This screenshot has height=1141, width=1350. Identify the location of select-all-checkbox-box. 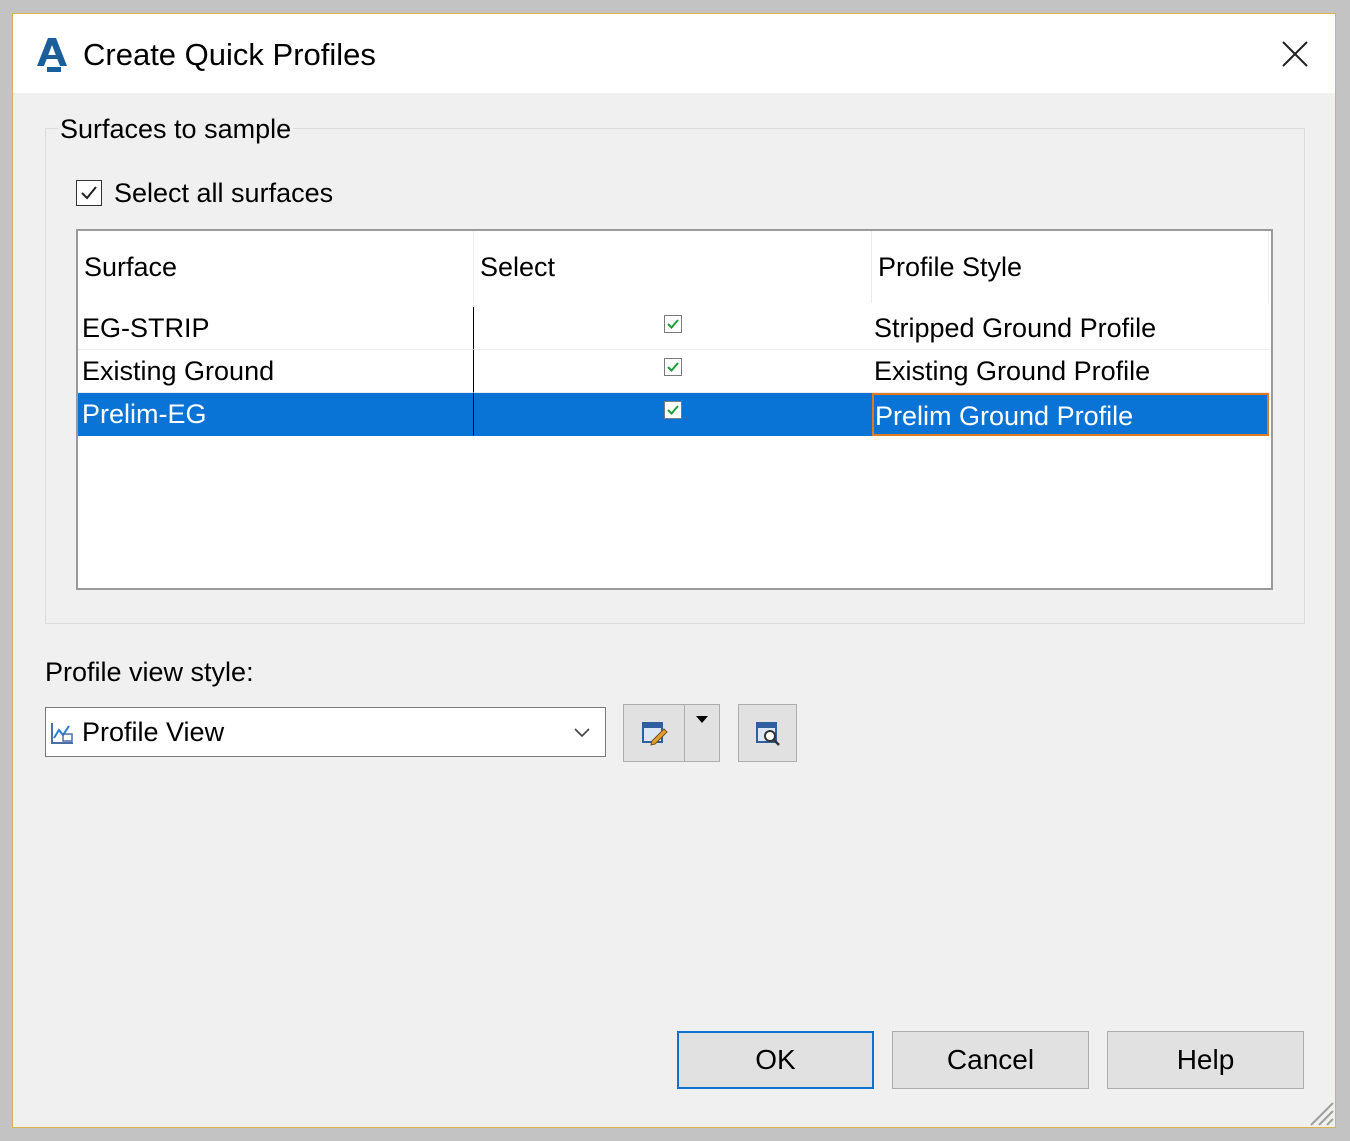
(89, 193).